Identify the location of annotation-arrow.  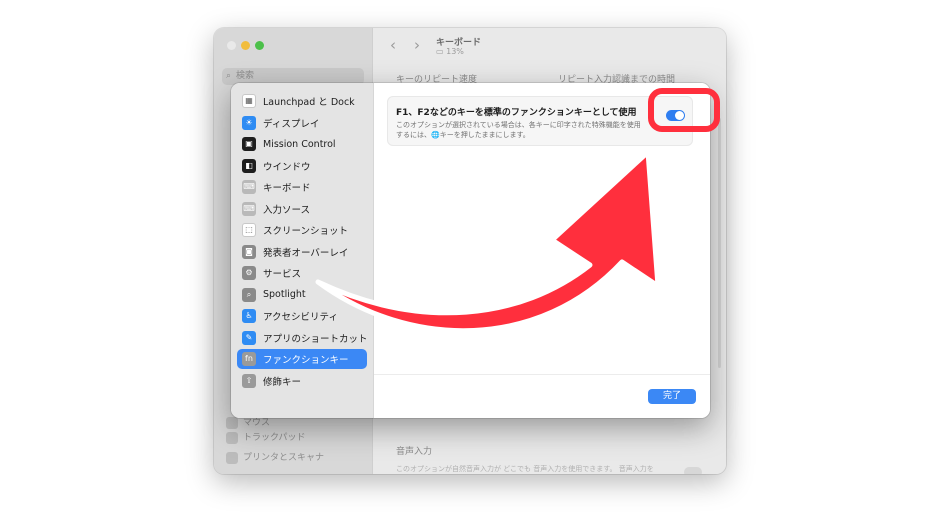
(488, 241).